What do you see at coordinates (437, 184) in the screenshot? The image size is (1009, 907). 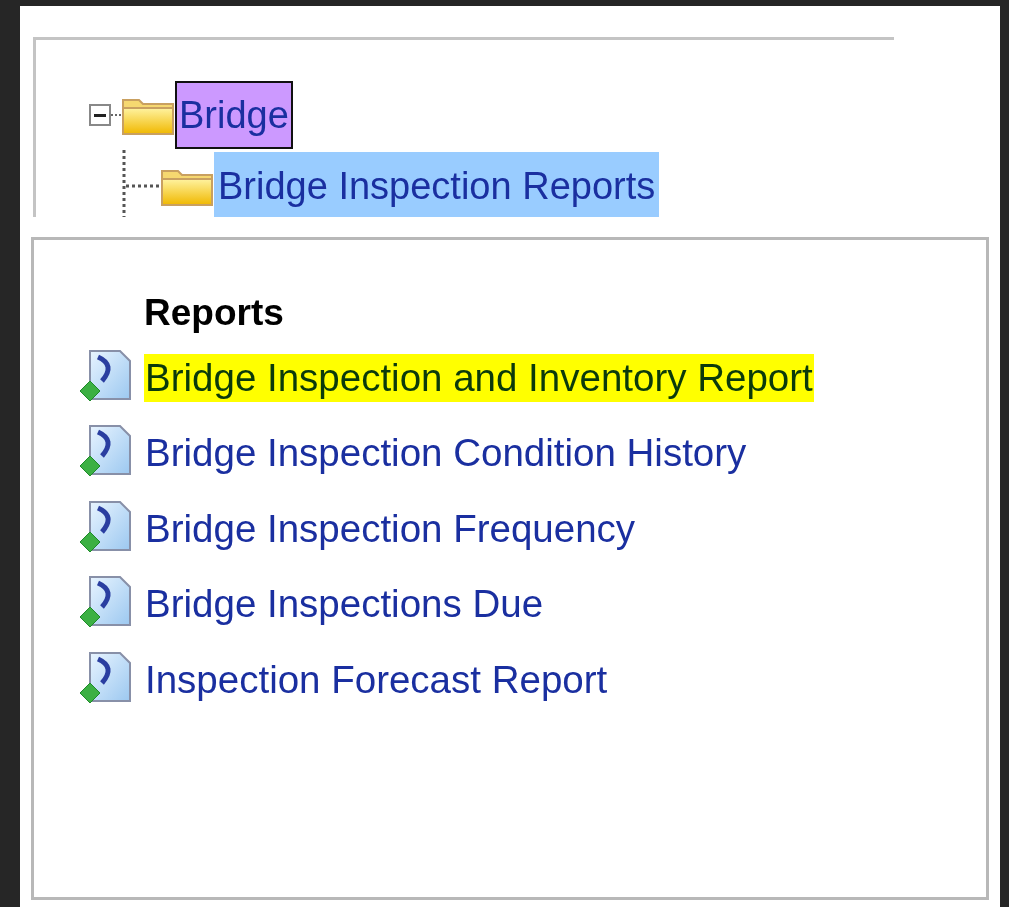 I see `tree-item: Bridge Inspection Reports` at bounding box center [437, 184].